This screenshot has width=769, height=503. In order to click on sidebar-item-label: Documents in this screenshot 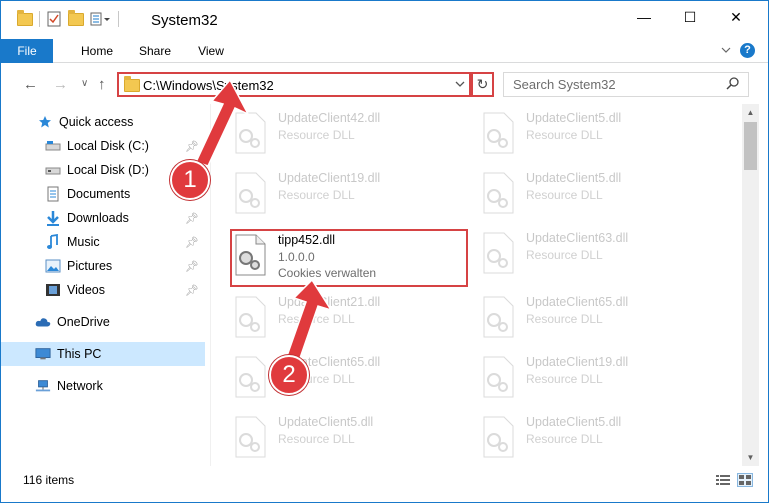, I will do `click(99, 194)`.